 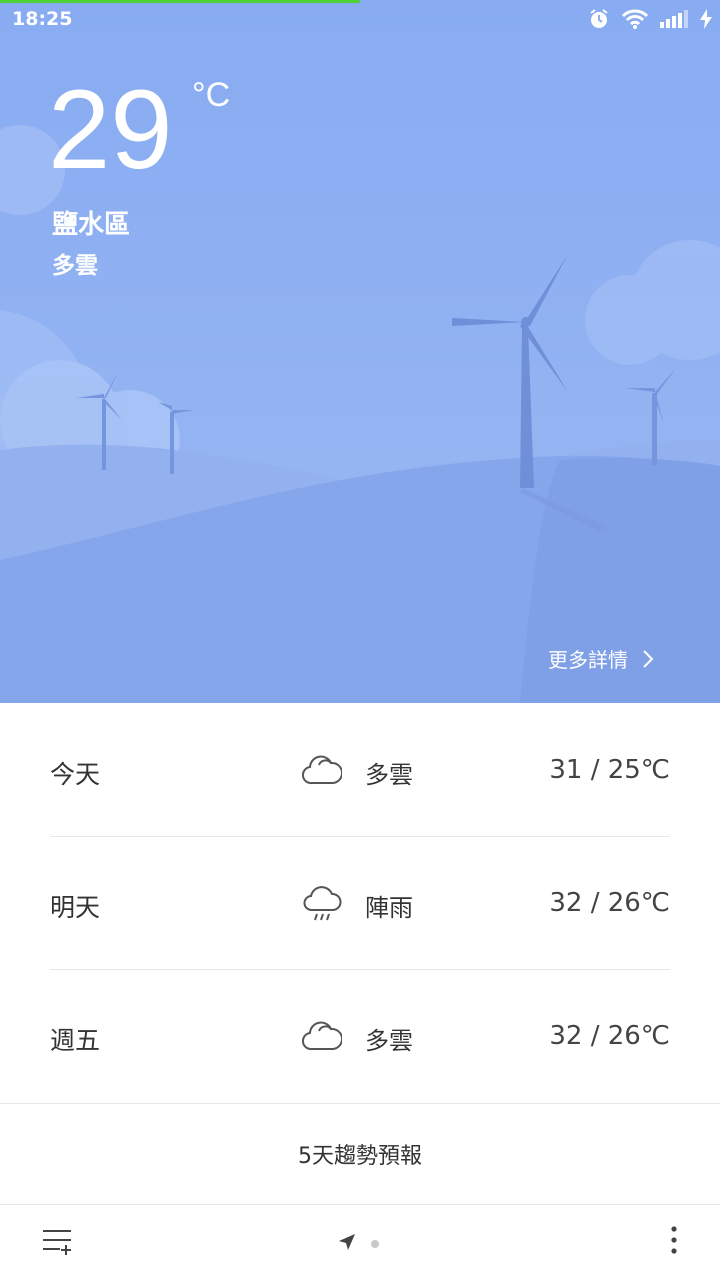 I want to click on temperature-value: 29, so click(x=110, y=129).